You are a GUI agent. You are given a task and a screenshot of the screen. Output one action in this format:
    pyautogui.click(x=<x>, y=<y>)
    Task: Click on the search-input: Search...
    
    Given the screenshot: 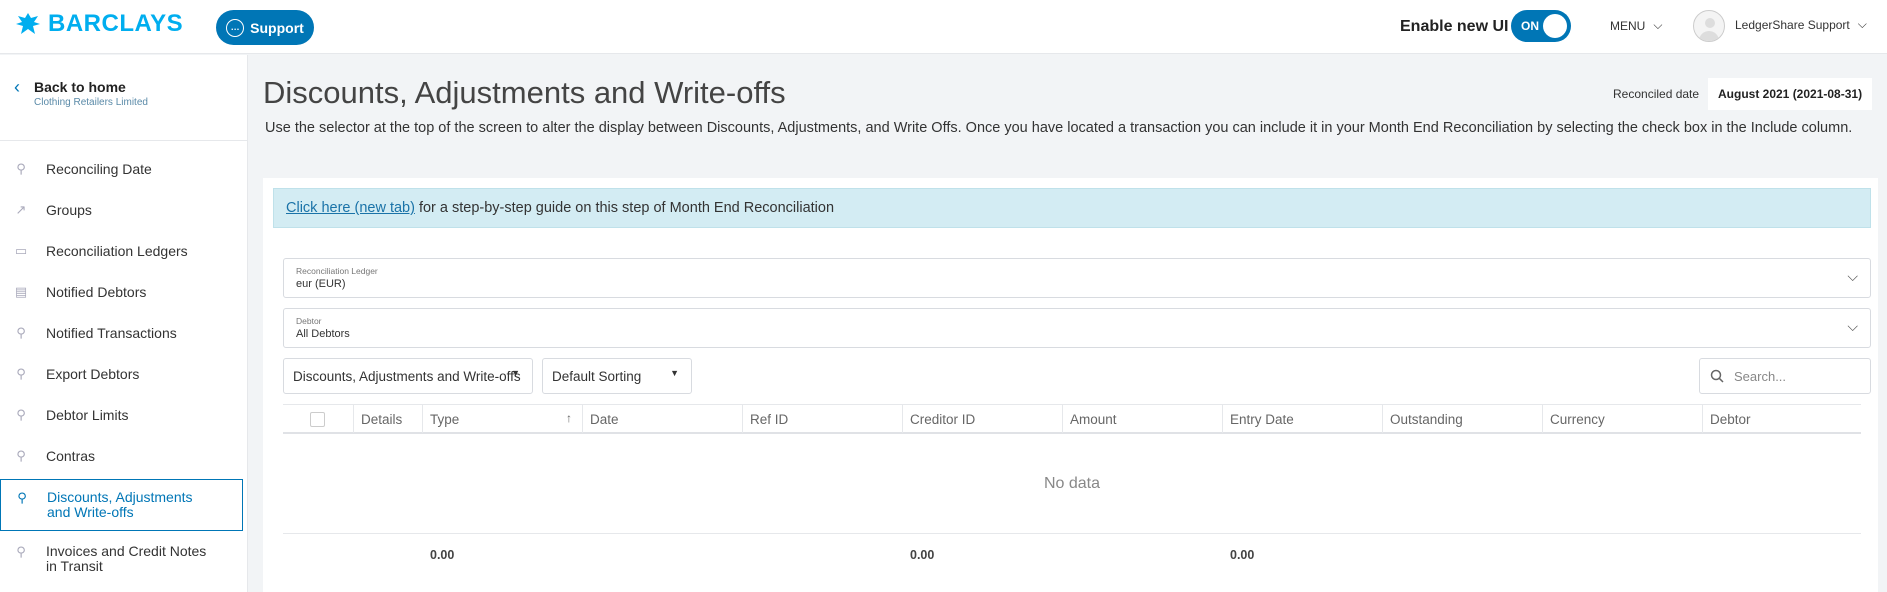 What is the action you would take?
    pyautogui.click(x=1785, y=376)
    